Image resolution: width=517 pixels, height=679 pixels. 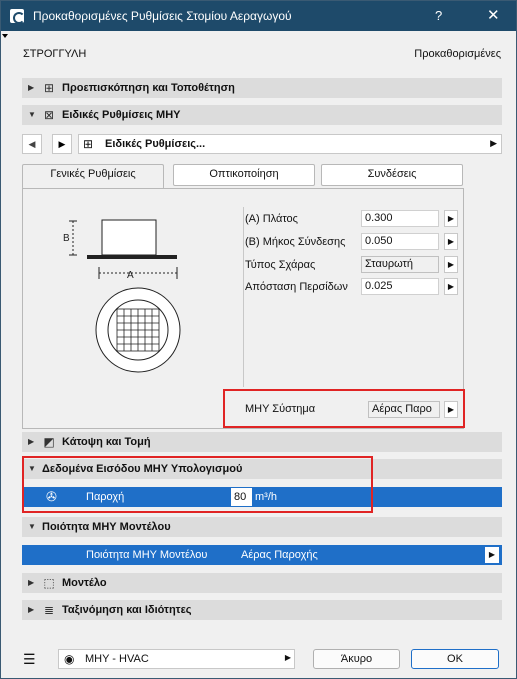 I want to click on element-shape-label: ΣΤΡΟΓΓΥΛΗ, so click(x=55, y=54).